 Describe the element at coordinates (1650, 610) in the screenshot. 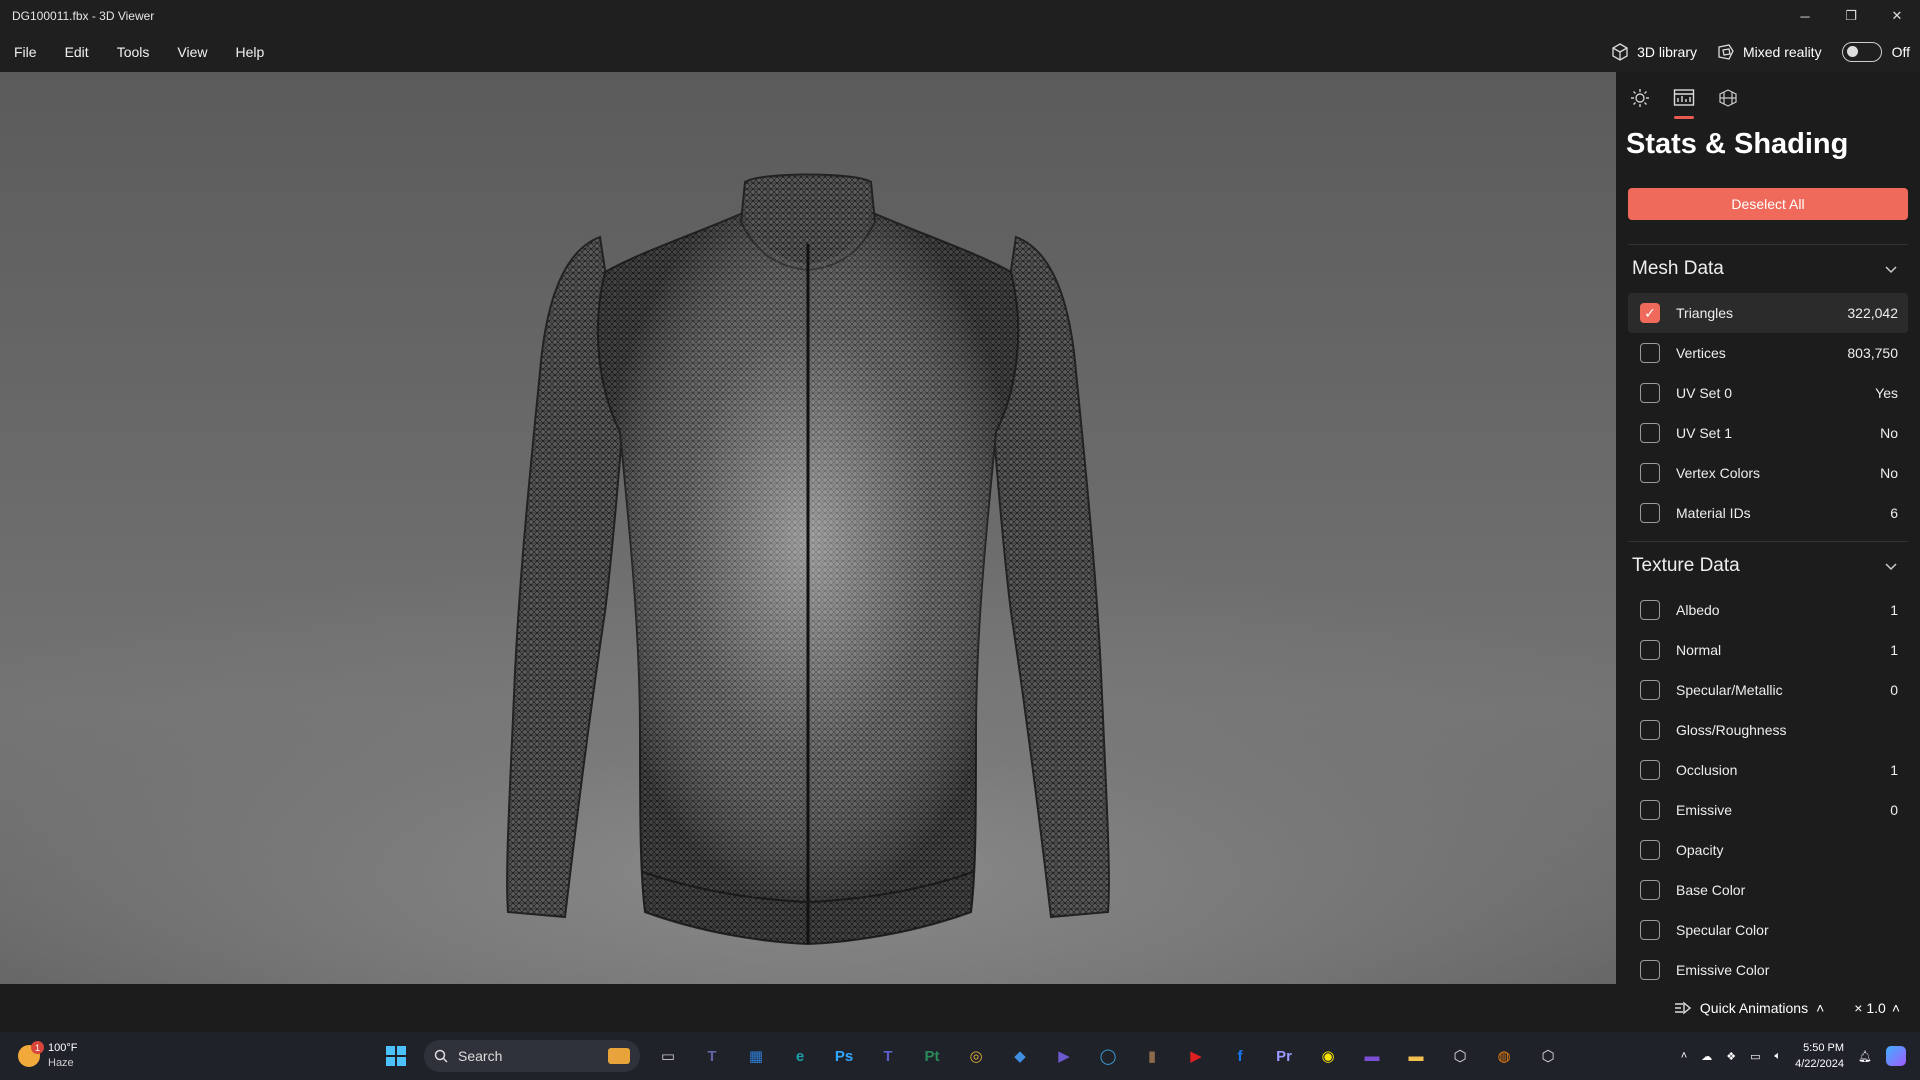

I see `checkbox-albedo` at that location.